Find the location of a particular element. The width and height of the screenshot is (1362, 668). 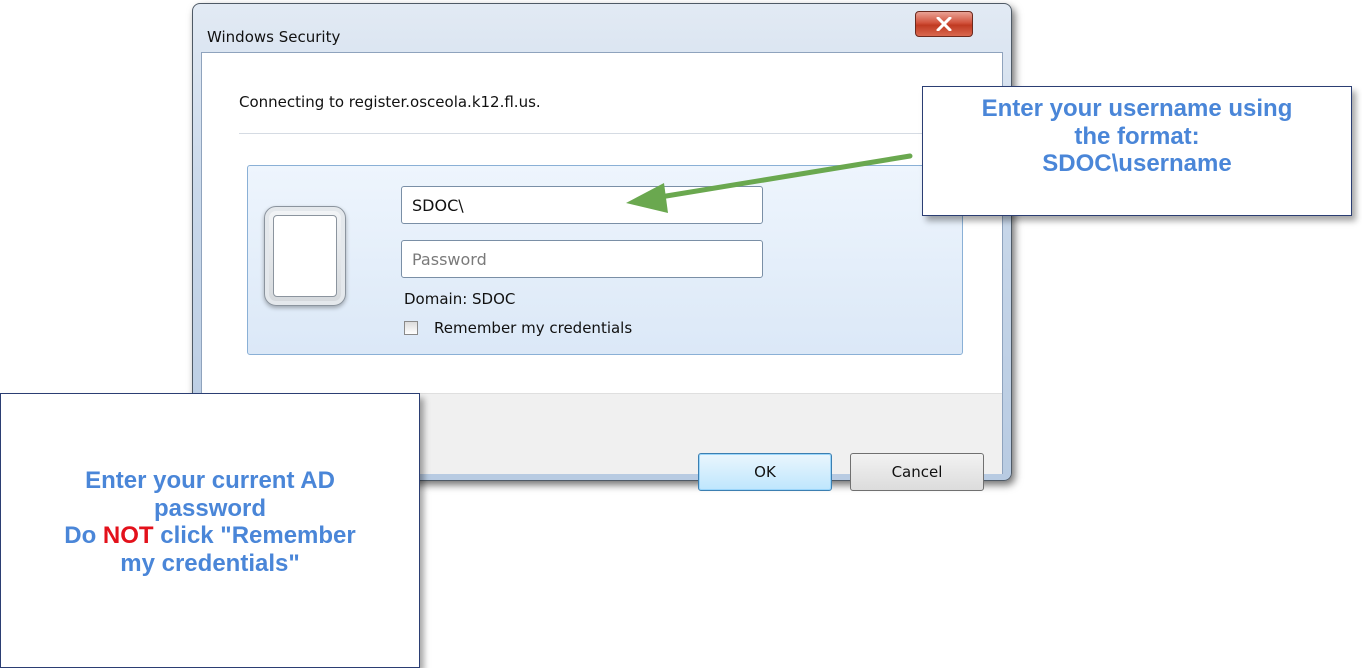

callout-text-line: Do NOT click "Remember is located at coordinates (210, 536).